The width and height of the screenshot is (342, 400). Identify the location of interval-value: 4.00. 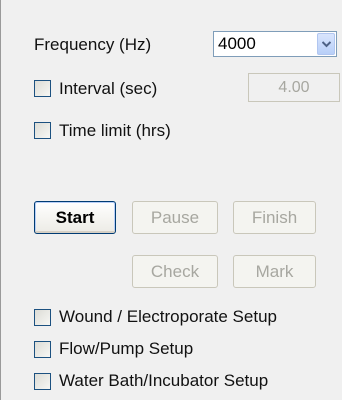
(294, 87).